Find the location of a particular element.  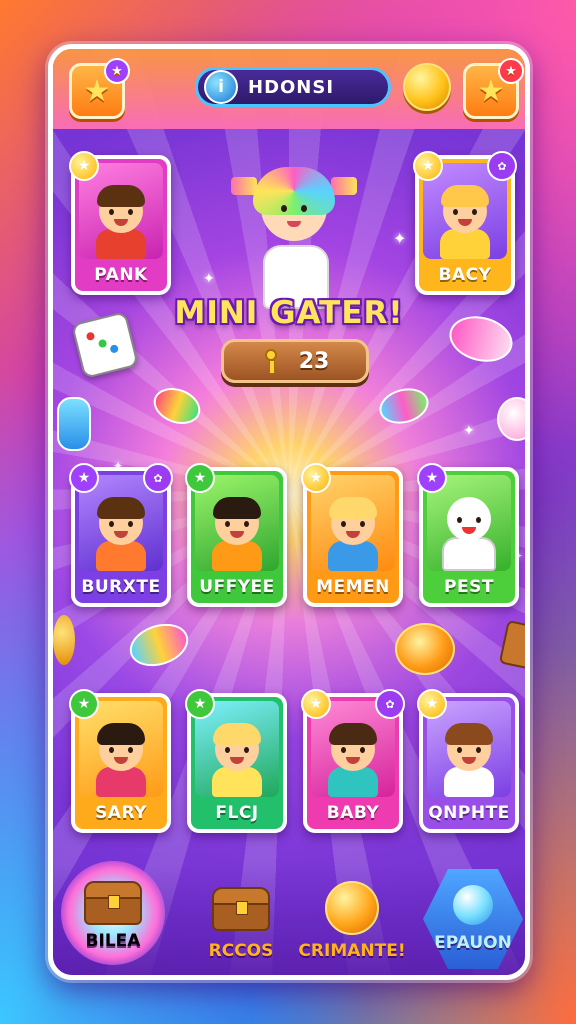

title-pill: i HDONSI is located at coordinates (293, 87).